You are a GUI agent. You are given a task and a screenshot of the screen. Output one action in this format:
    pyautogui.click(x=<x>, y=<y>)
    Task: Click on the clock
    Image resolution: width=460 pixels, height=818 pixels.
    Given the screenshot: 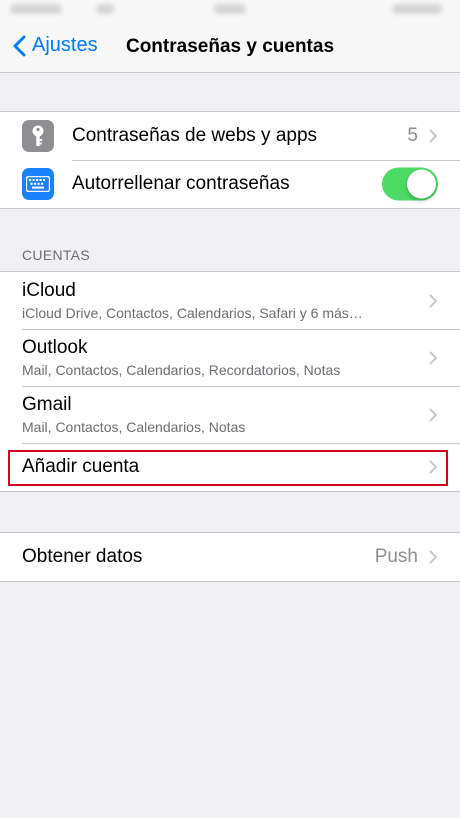 What is the action you would take?
    pyautogui.click(x=230, y=9)
    